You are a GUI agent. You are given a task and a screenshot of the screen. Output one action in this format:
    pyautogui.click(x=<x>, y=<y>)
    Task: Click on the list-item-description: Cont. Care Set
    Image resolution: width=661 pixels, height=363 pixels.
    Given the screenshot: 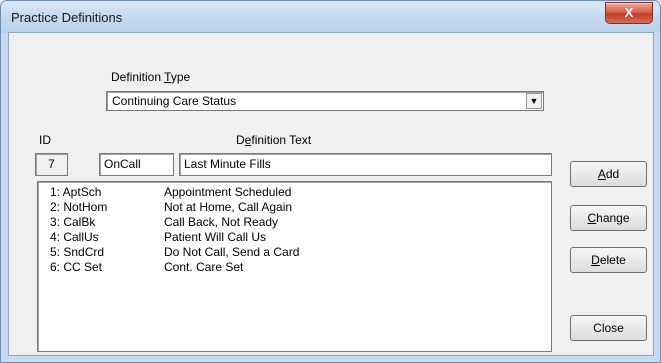 What is the action you would take?
    pyautogui.click(x=204, y=267)
    